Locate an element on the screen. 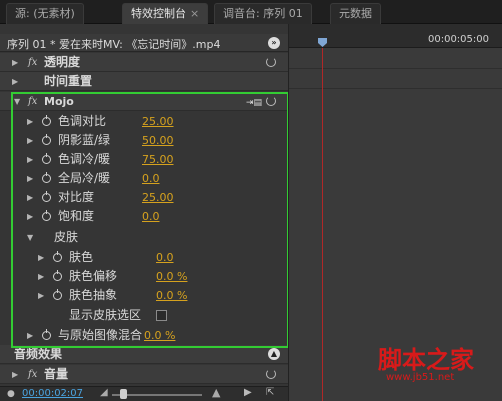 The width and height of the screenshot is (502, 401). effect-mojo-label: Mojo is located at coordinates (59, 101).